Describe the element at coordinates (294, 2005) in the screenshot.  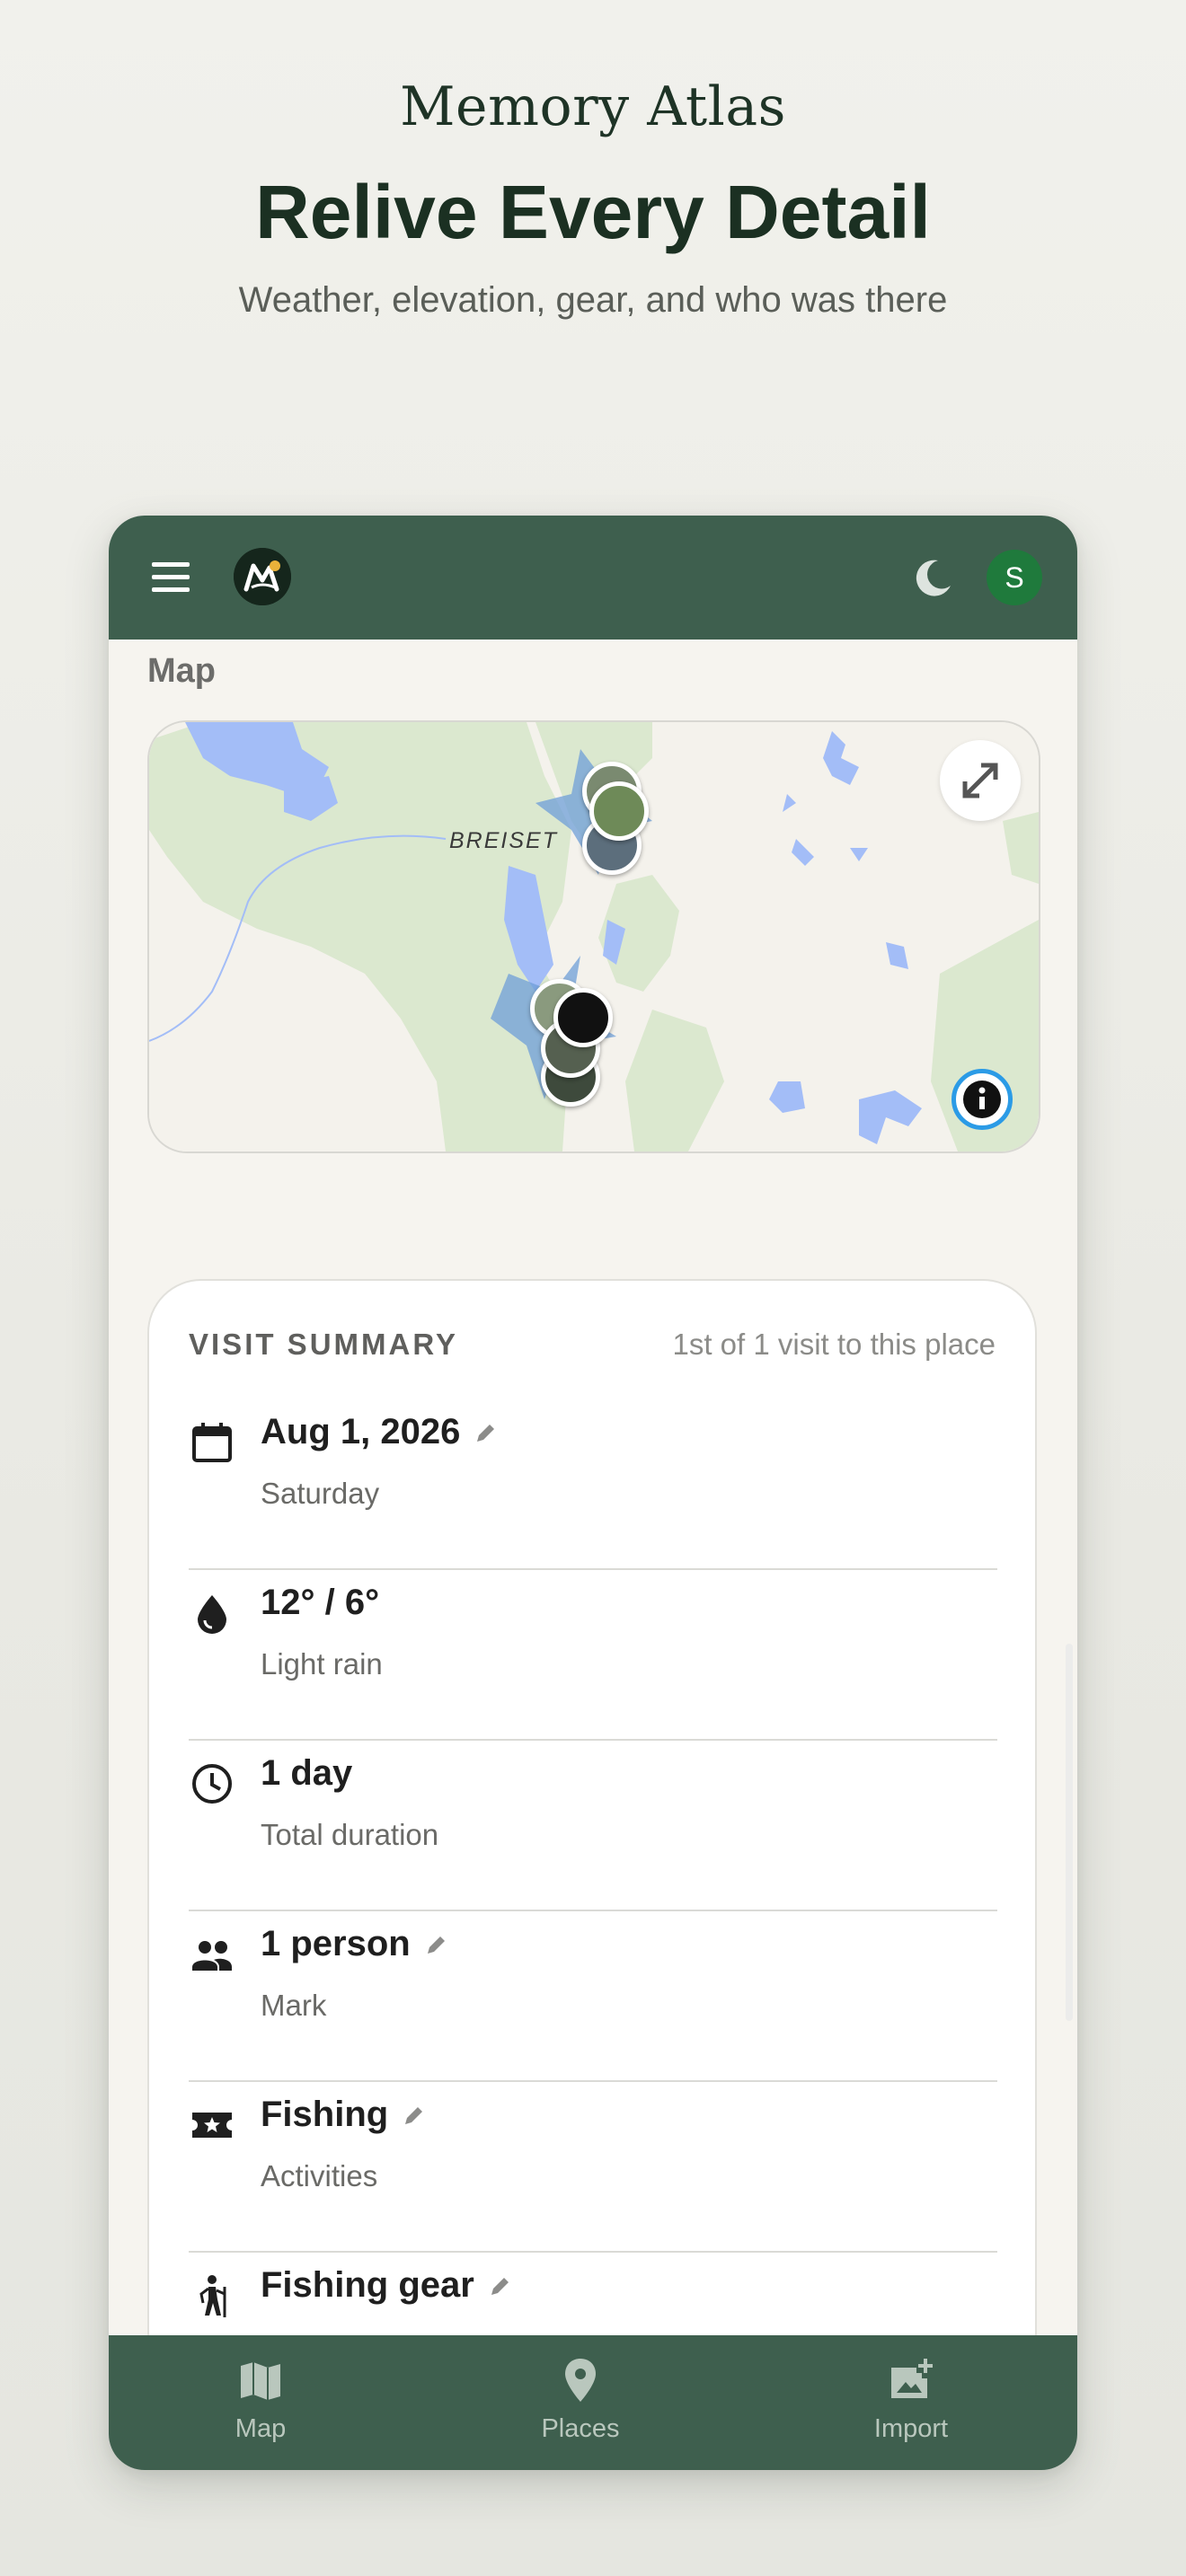
I see `summary-row-sub: Mark` at that location.